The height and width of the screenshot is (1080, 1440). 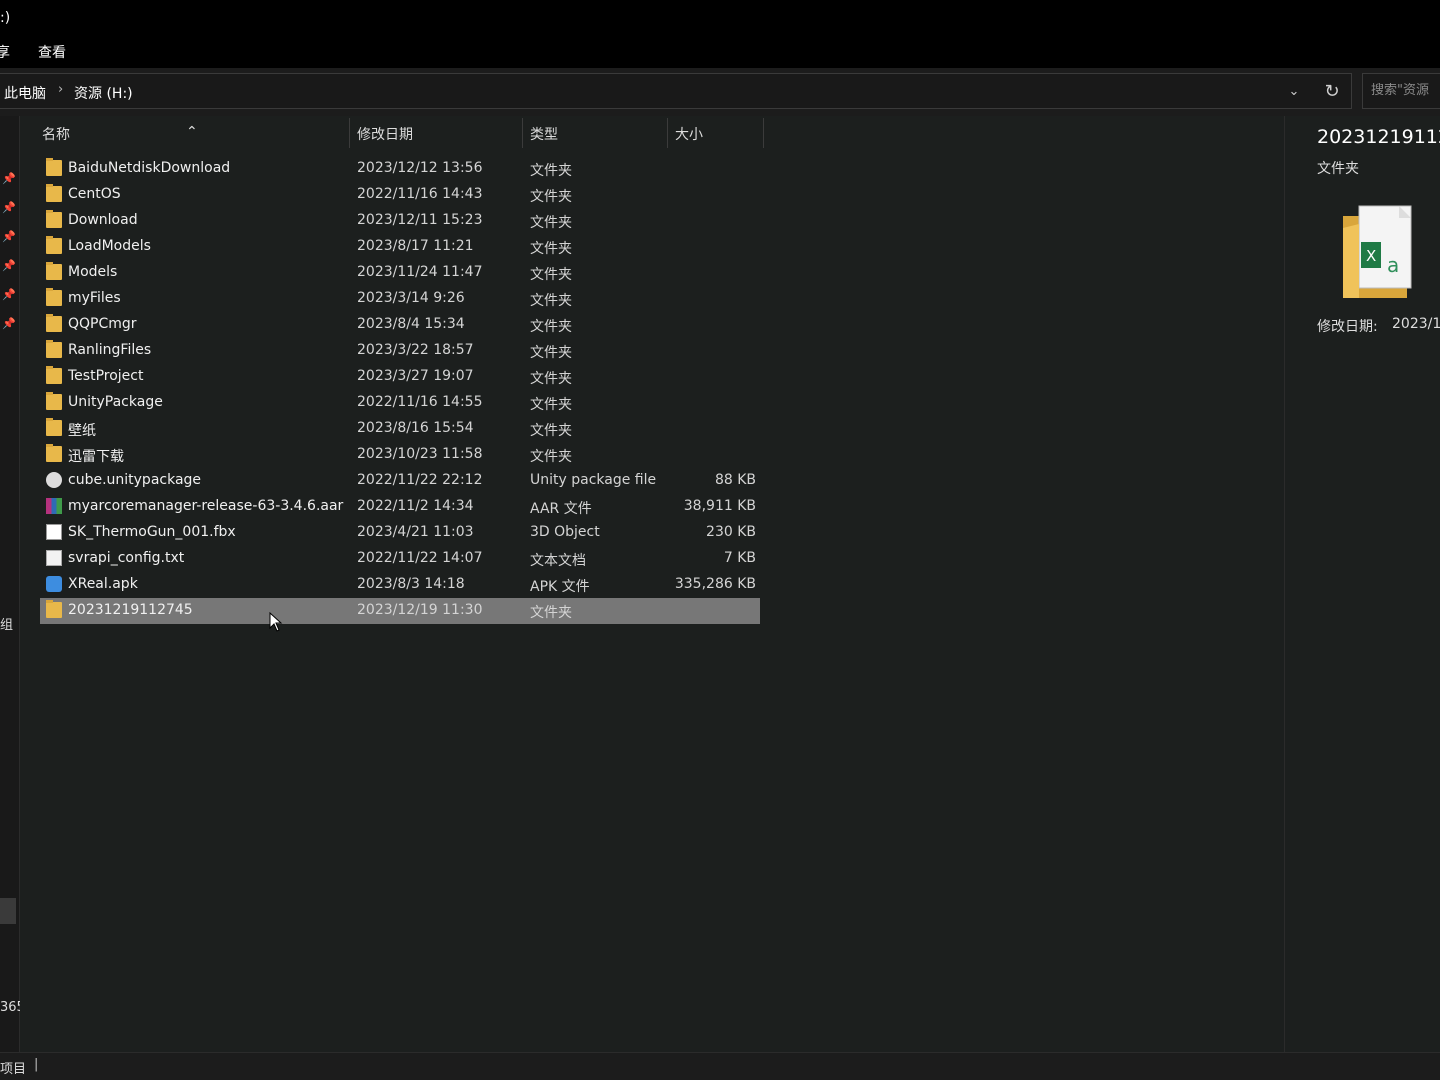 I want to click on file-row: BaiduNetdiskDownload 2023/12/12 13:56 文件夹, so click(x=400, y=169).